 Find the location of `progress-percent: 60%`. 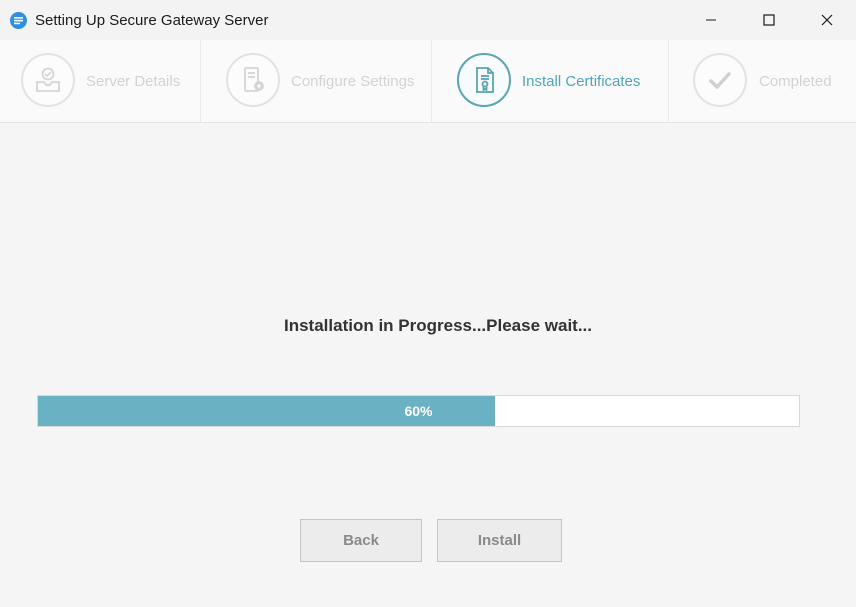

progress-percent: 60% is located at coordinates (418, 411).